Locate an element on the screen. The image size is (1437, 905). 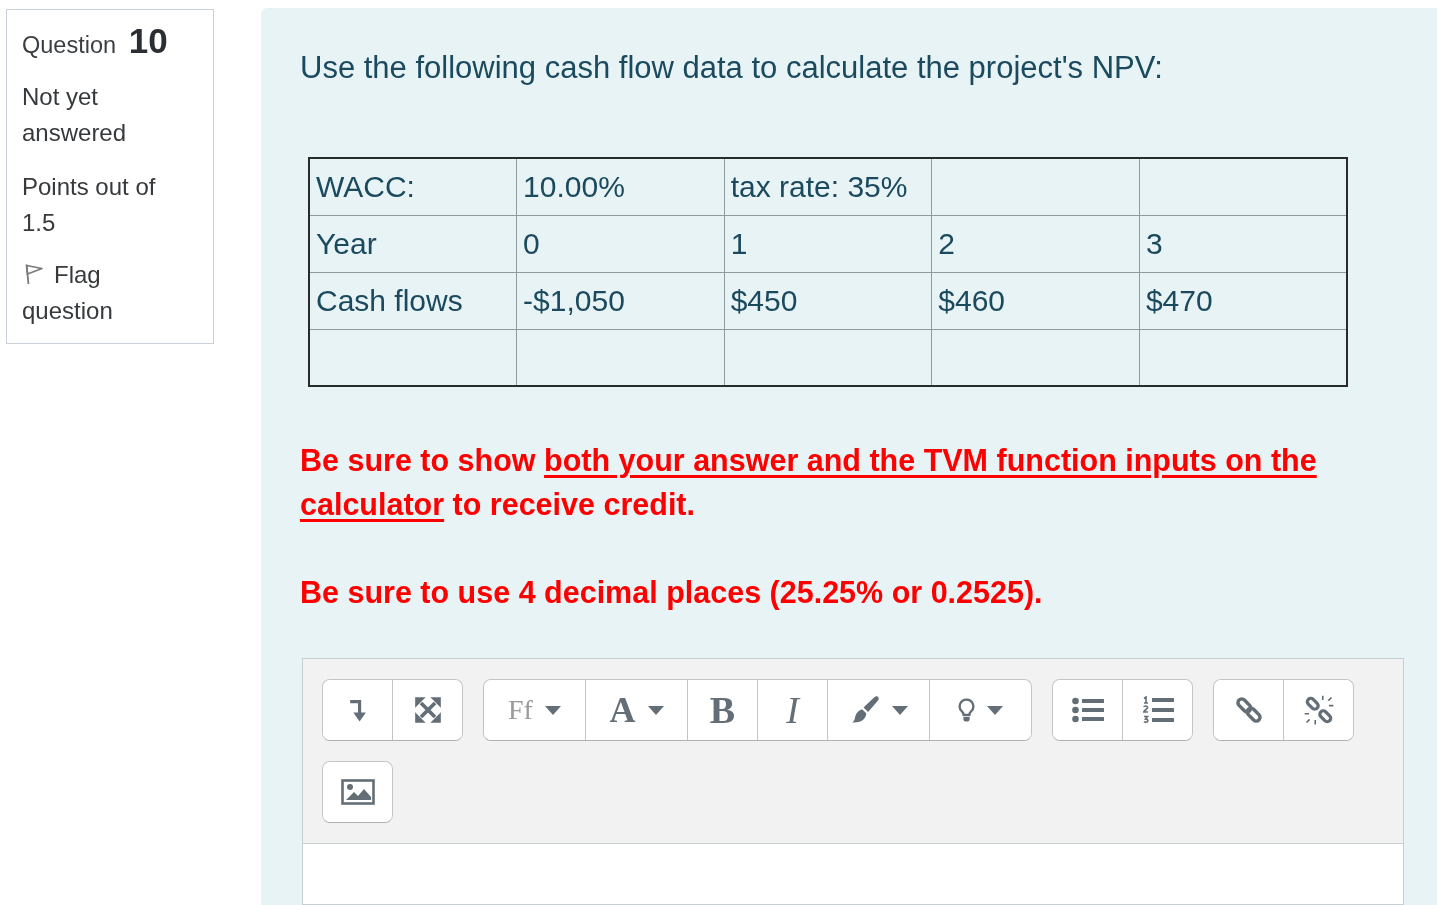
bulleted-list-button is located at coordinates (1087, 710).